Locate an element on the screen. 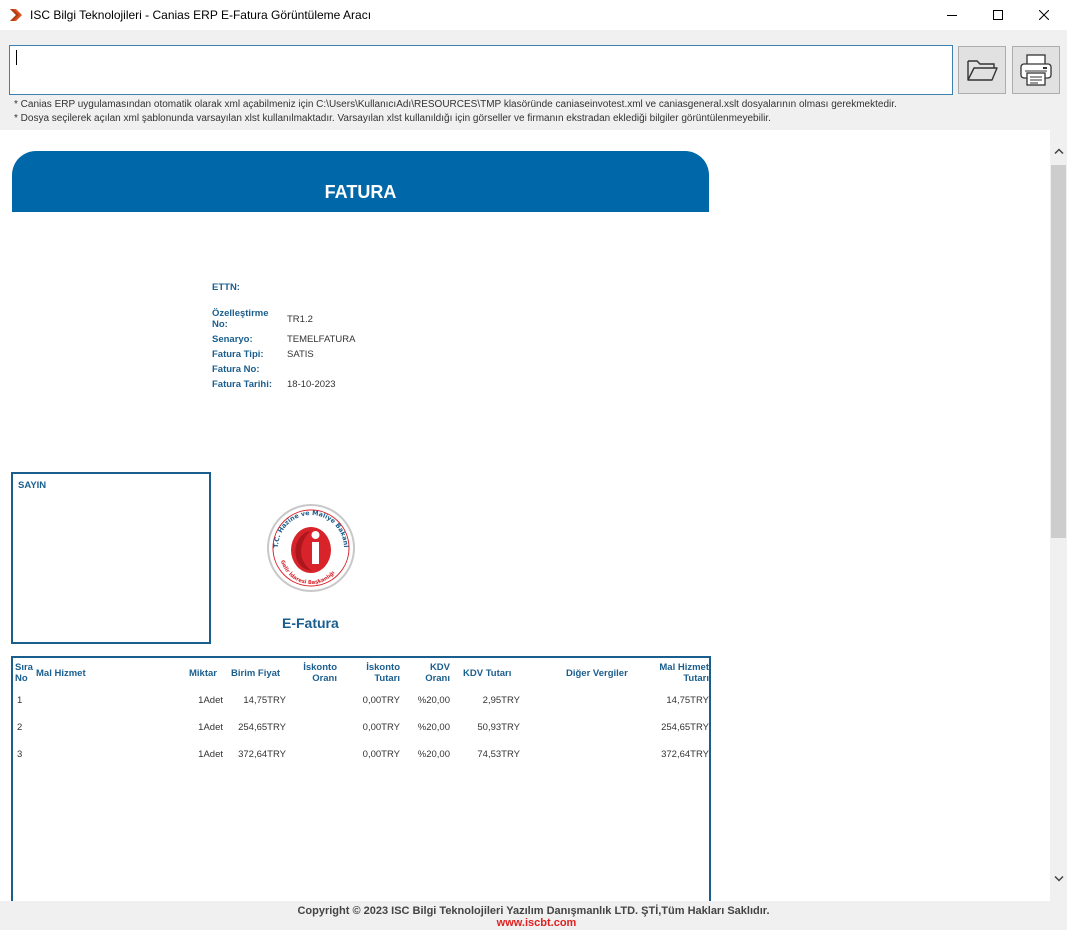 The height and width of the screenshot is (930, 1067). print-button is located at coordinates (1036, 70).